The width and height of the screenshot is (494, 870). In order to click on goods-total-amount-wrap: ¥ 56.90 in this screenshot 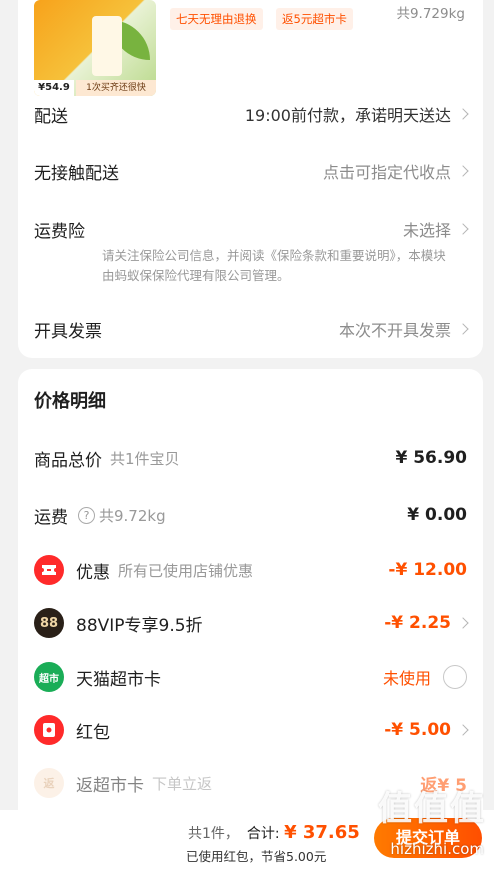, I will do `click(431, 458)`.